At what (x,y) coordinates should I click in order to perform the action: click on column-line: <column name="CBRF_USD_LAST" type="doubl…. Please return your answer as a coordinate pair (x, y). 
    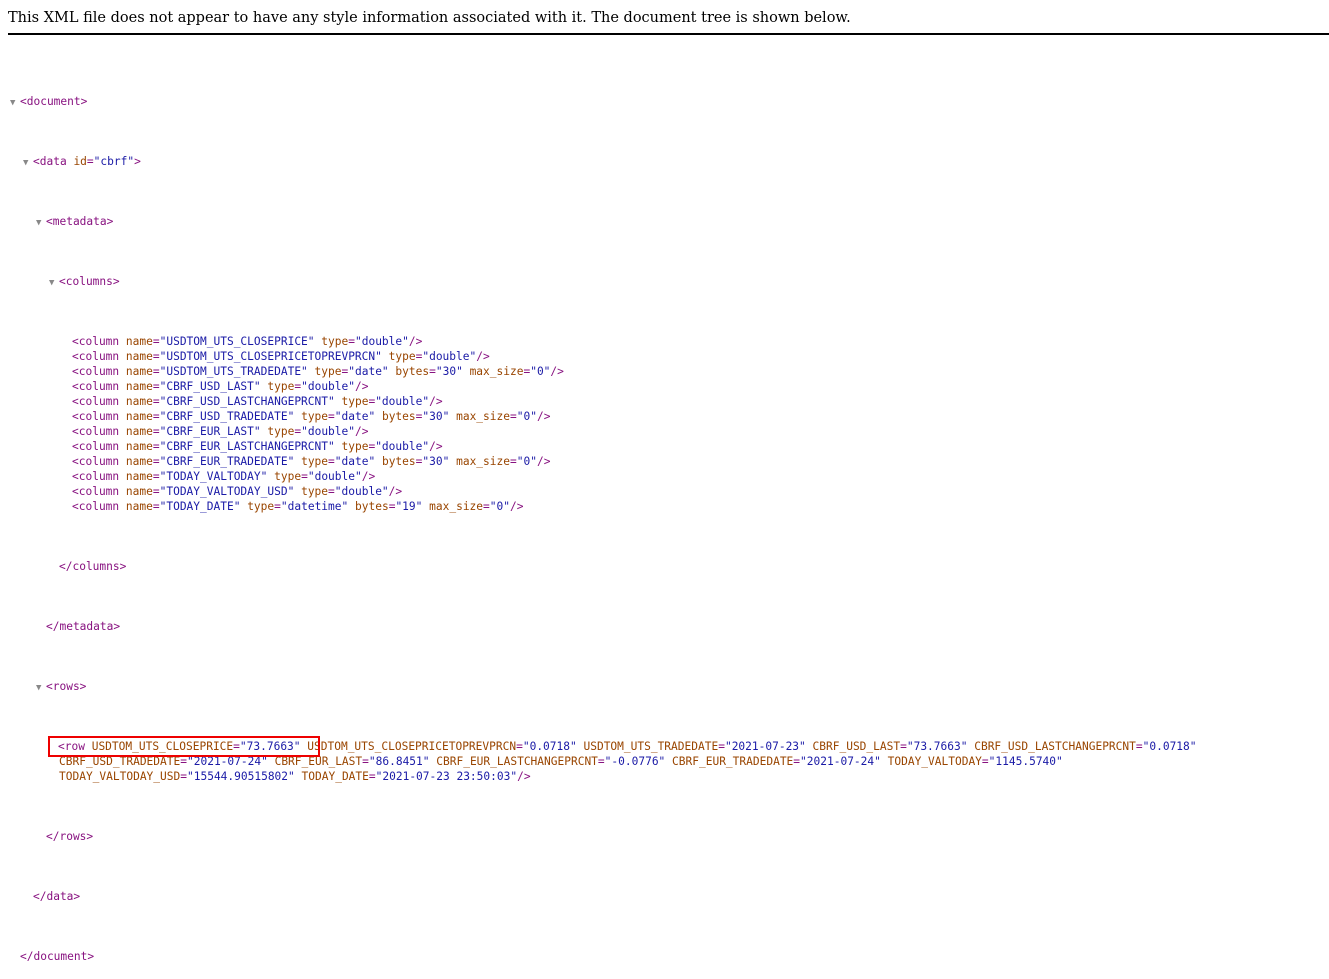
    Looking at the image, I should click on (664, 386).